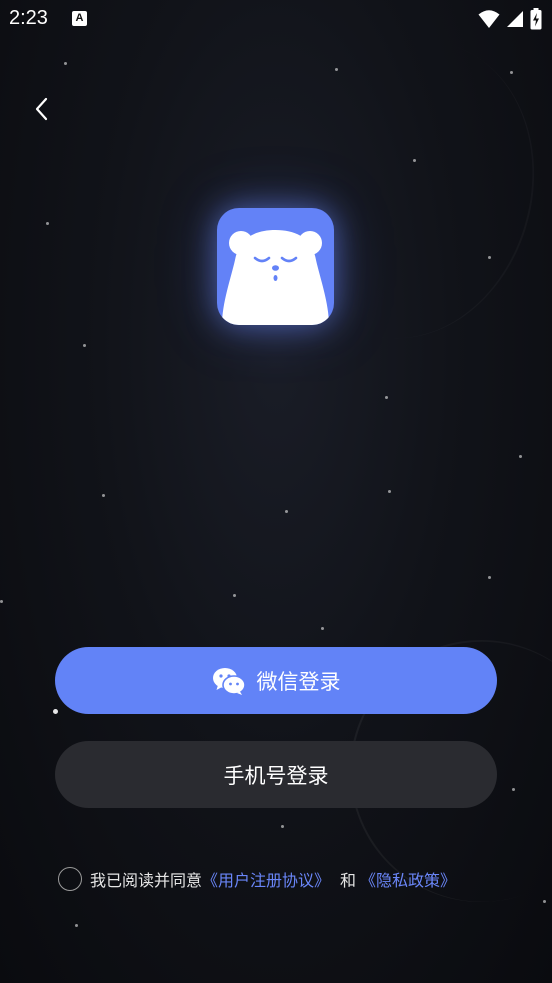  What do you see at coordinates (229, 681) in the screenshot?
I see `wechat-icon` at bounding box center [229, 681].